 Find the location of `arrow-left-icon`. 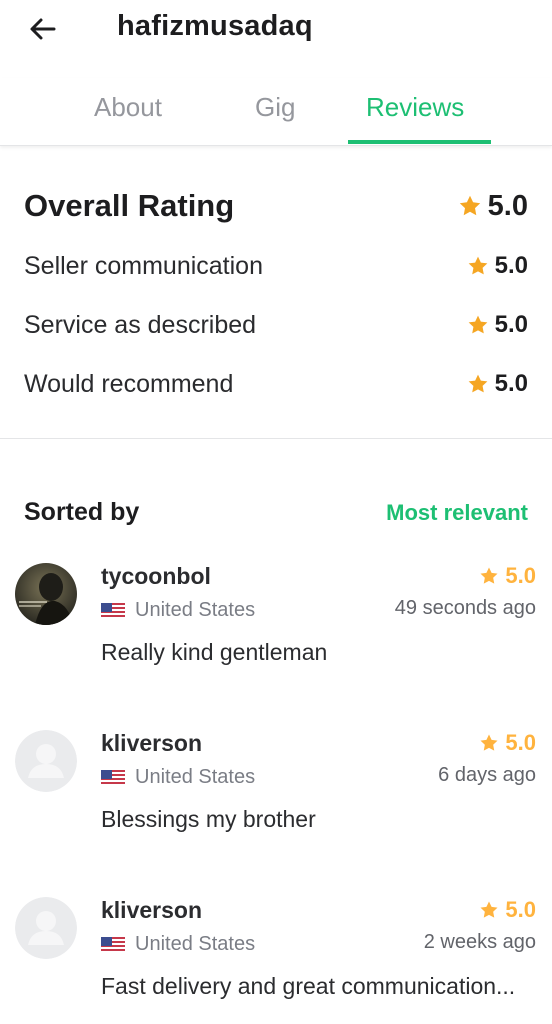

arrow-left-icon is located at coordinates (43, 29).